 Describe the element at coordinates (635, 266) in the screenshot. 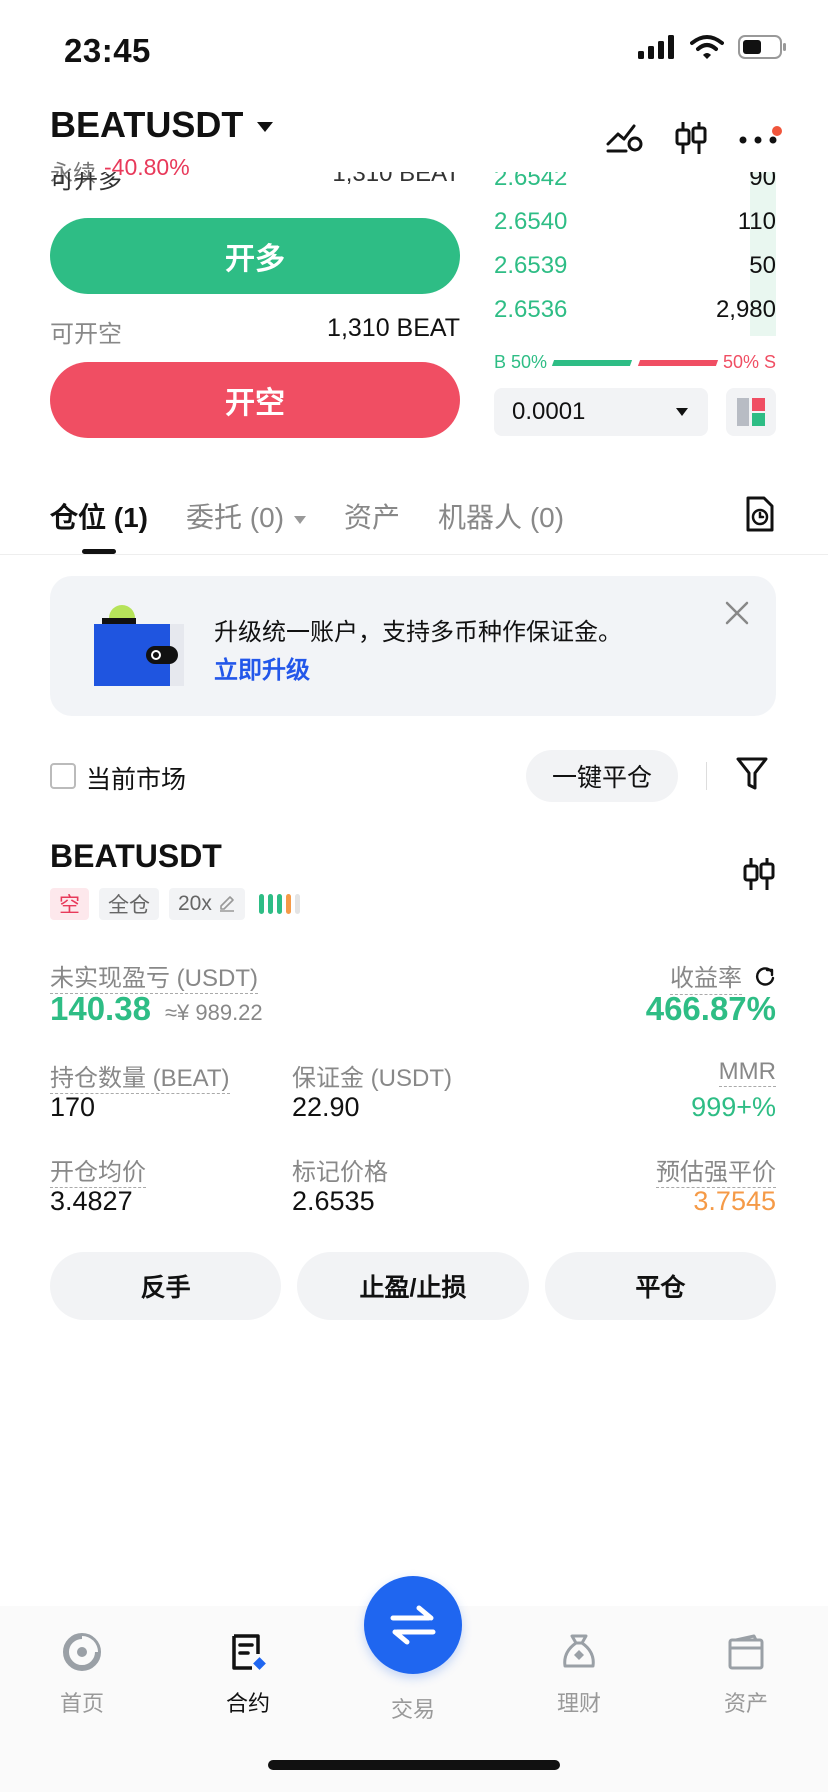

I see `orderbook-row: 2.6539 50` at that location.